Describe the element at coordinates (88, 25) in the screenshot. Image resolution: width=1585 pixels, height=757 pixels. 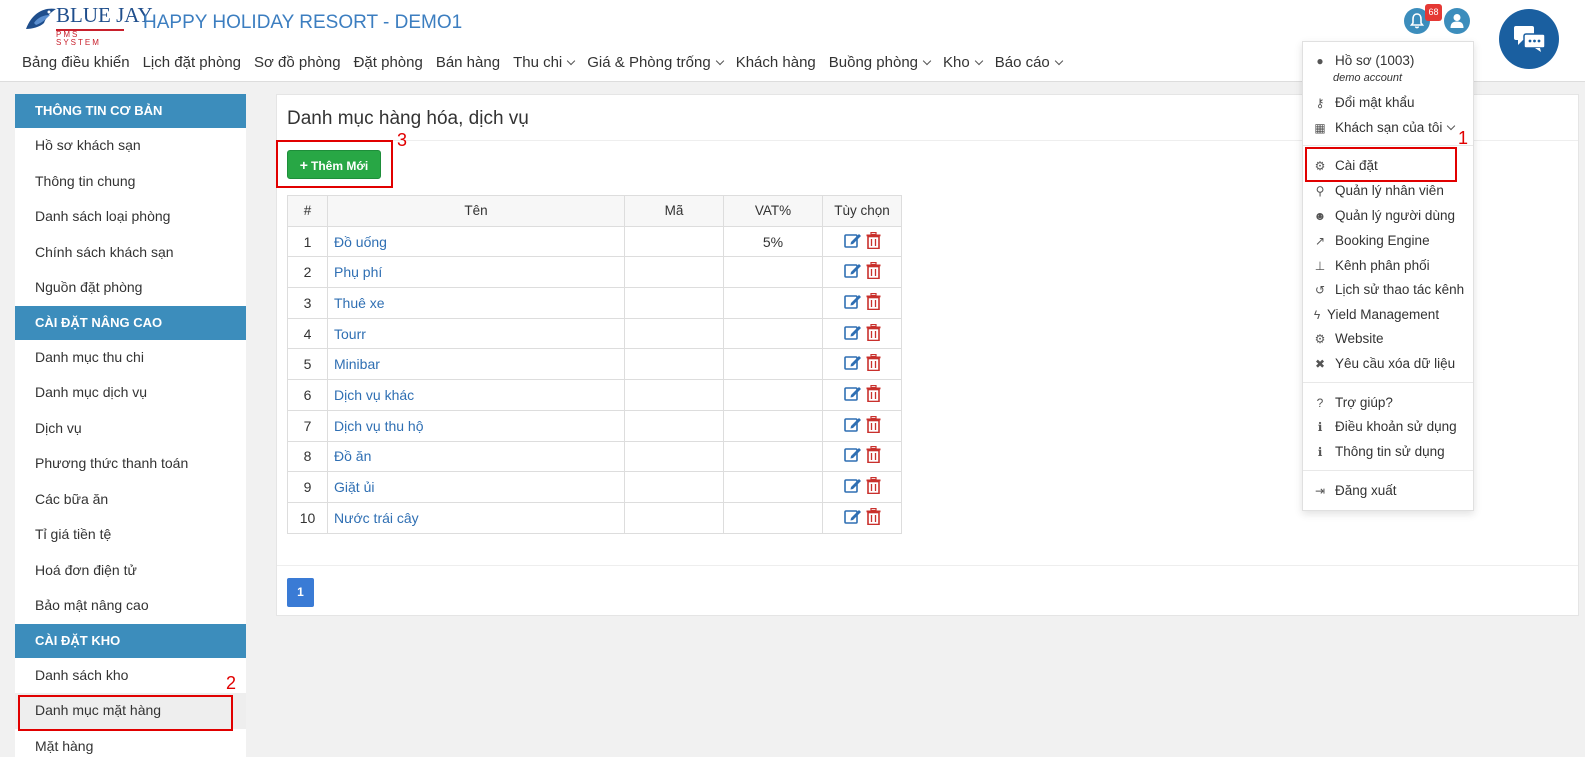
I see `logo: BLUE JAY PMS SYSTEM` at that location.